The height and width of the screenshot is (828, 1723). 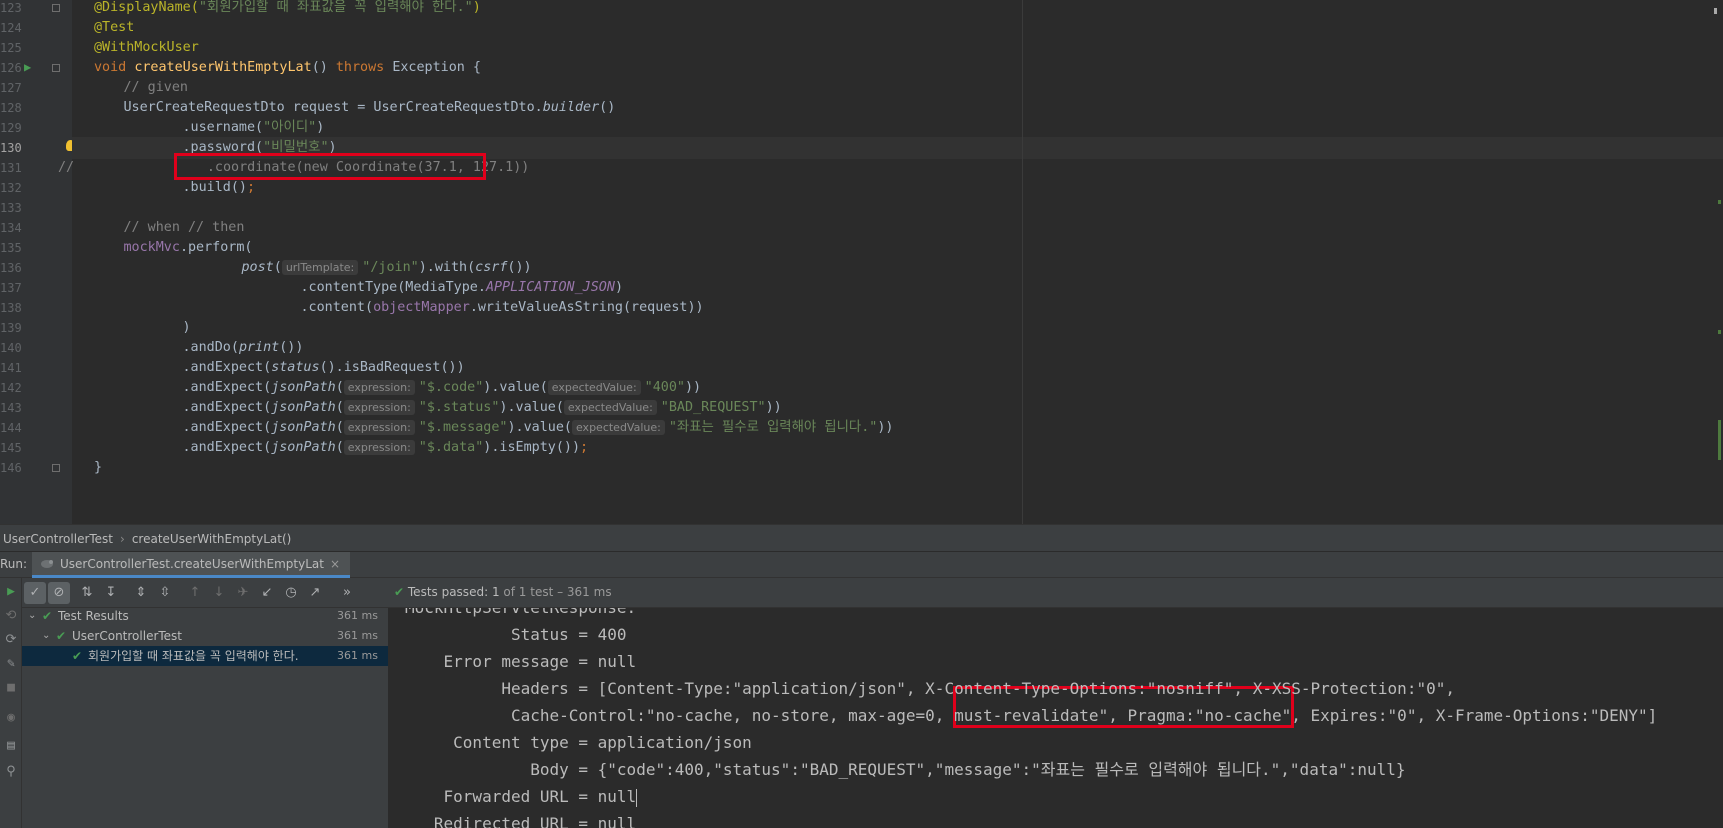 I want to click on test-tree-node: ⌄ ✔ UserControllerTest 361 ms, so click(x=205, y=636).